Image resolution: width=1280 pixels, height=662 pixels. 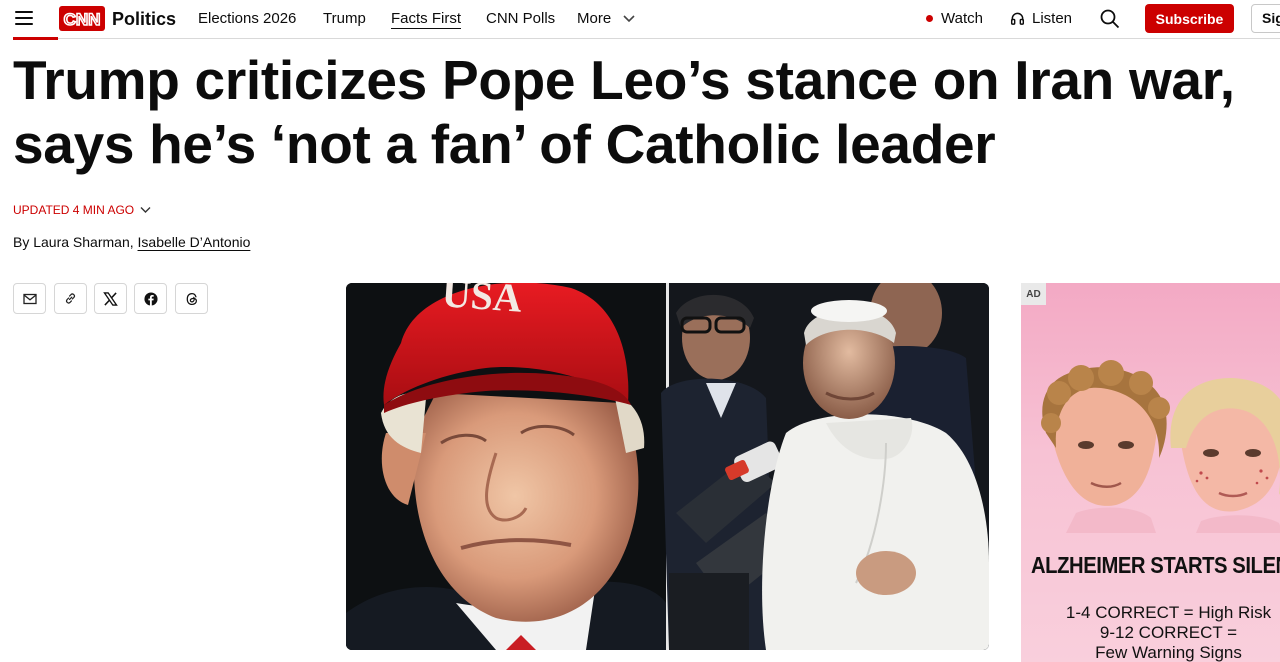 I want to click on nav-item-elections-2026: Elections 2026, so click(x=247, y=18).